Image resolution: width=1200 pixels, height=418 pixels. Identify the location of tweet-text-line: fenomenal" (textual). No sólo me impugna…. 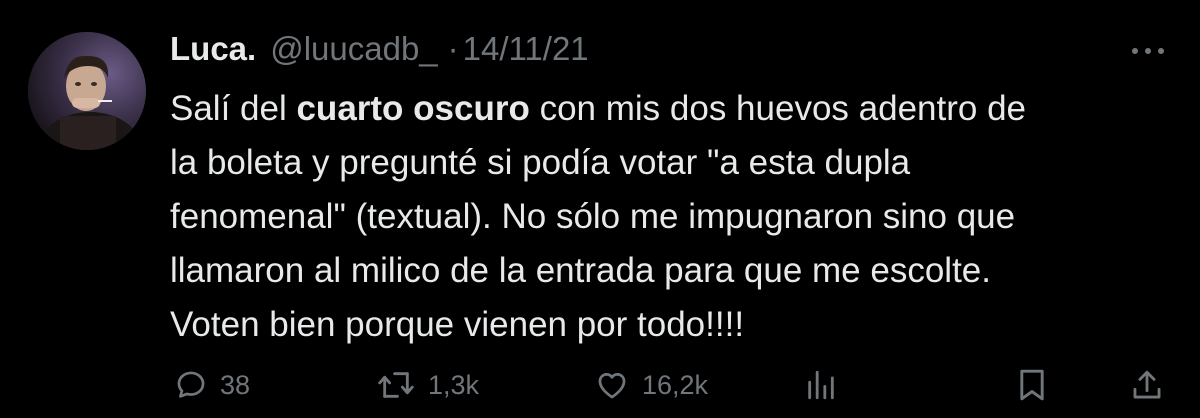
(593, 216).